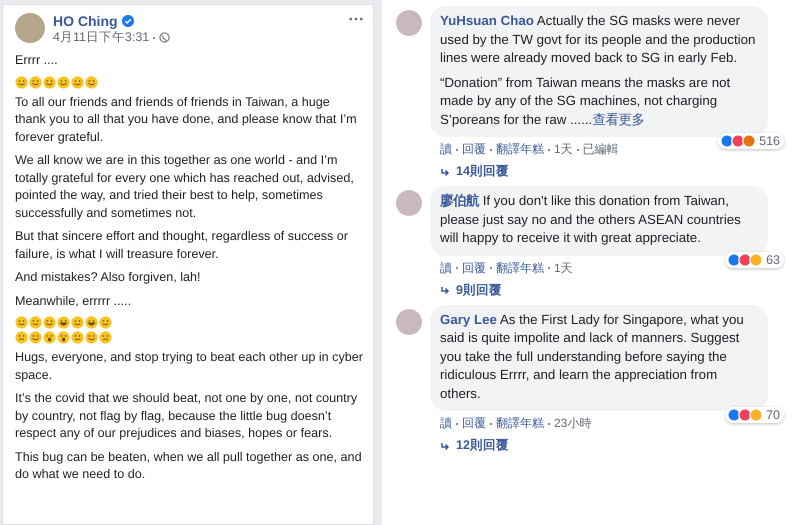 The height and width of the screenshot is (525, 800). I want to click on reaction-count: 70, so click(773, 415).